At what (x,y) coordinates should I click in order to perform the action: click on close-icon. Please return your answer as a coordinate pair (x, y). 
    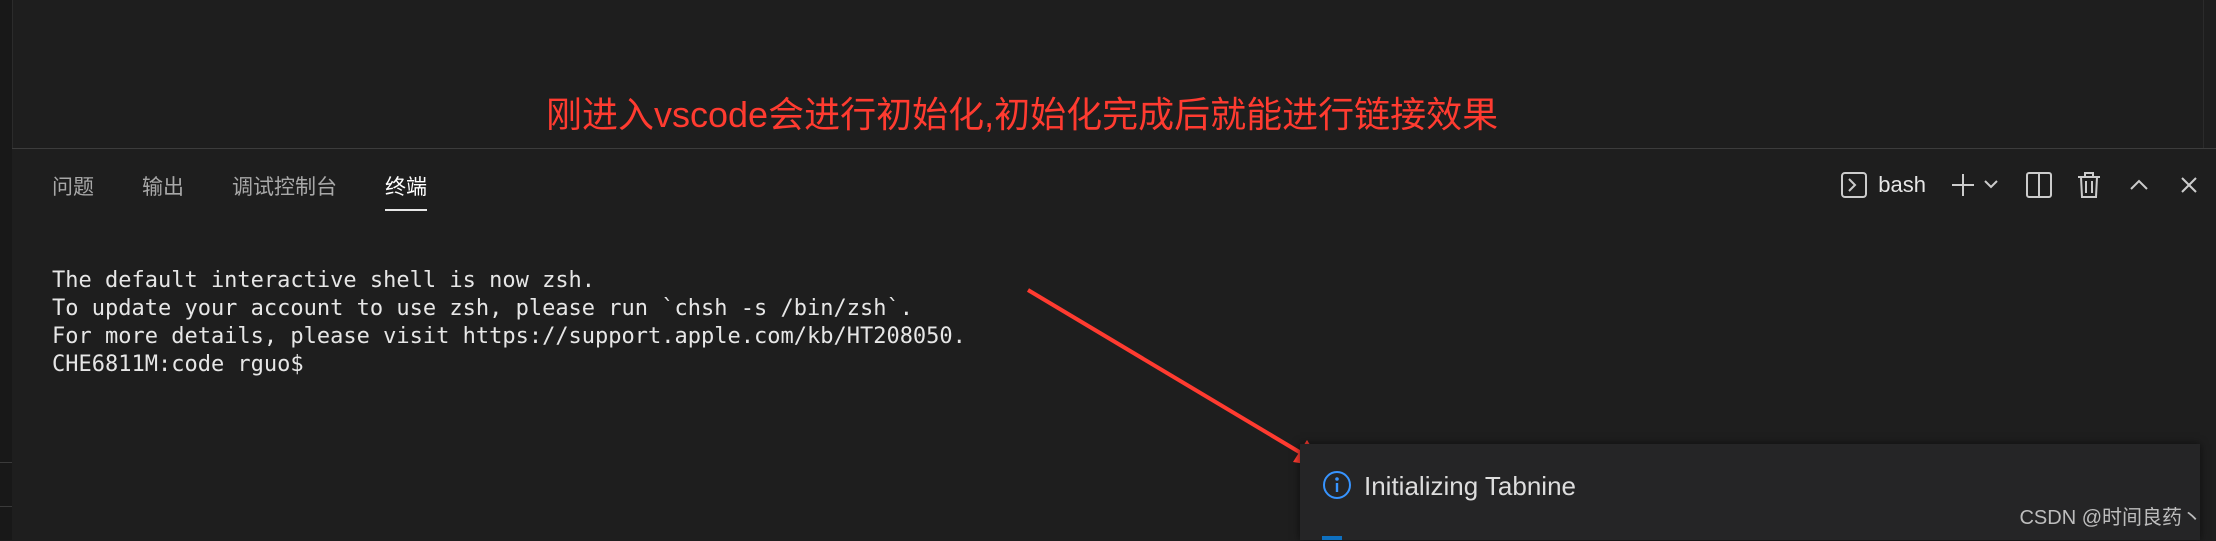
    Looking at the image, I should click on (2189, 185).